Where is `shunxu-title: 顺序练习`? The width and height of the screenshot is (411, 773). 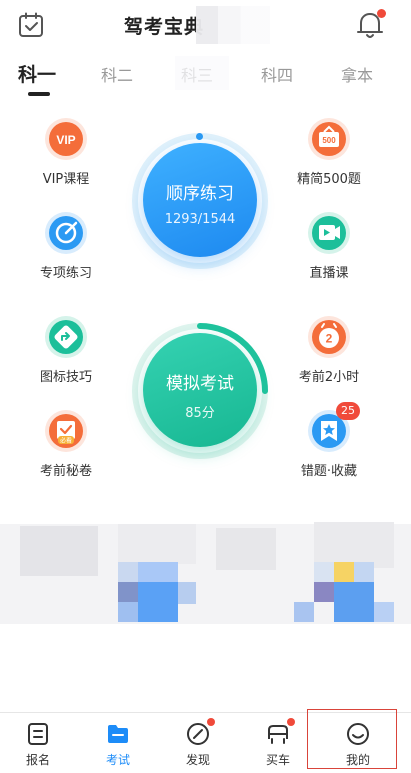
shunxu-title: 顺序练习 is located at coordinates (200, 194).